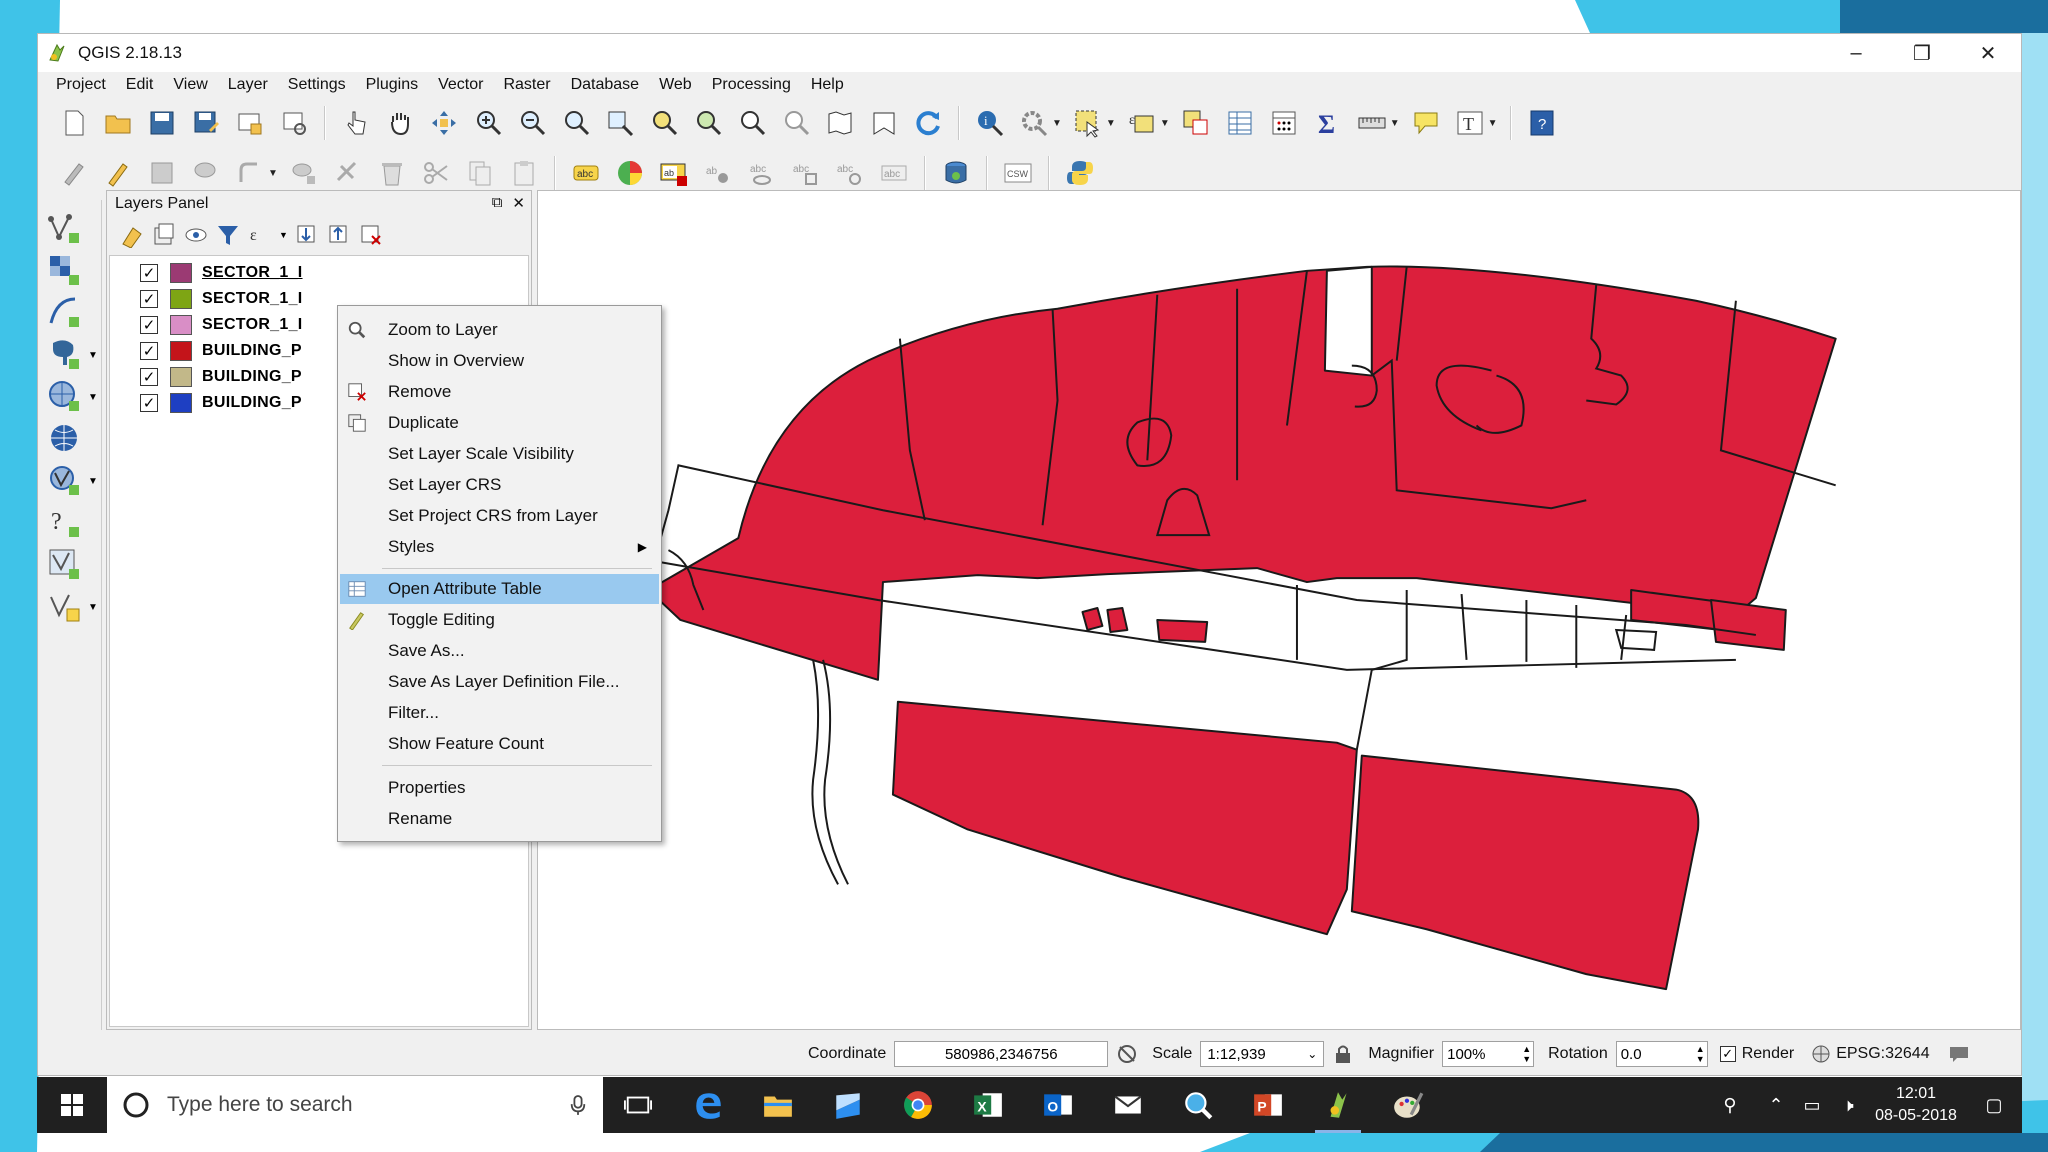 This screenshot has width=2048, height=1152. Describe the element at coordinates (1018, 173) in the screenshot. I see `csw-button: CSW` at that location.